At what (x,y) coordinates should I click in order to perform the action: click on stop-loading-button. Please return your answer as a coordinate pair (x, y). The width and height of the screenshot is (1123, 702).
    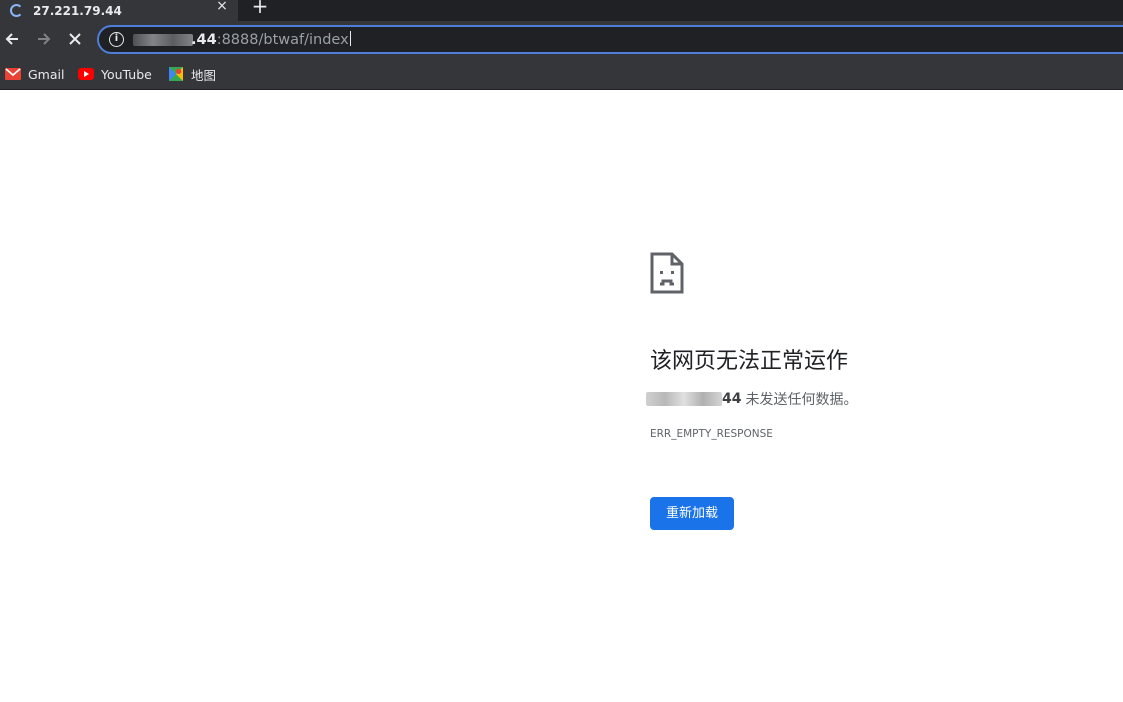
    Looking at the image, I should click on (75, 39).